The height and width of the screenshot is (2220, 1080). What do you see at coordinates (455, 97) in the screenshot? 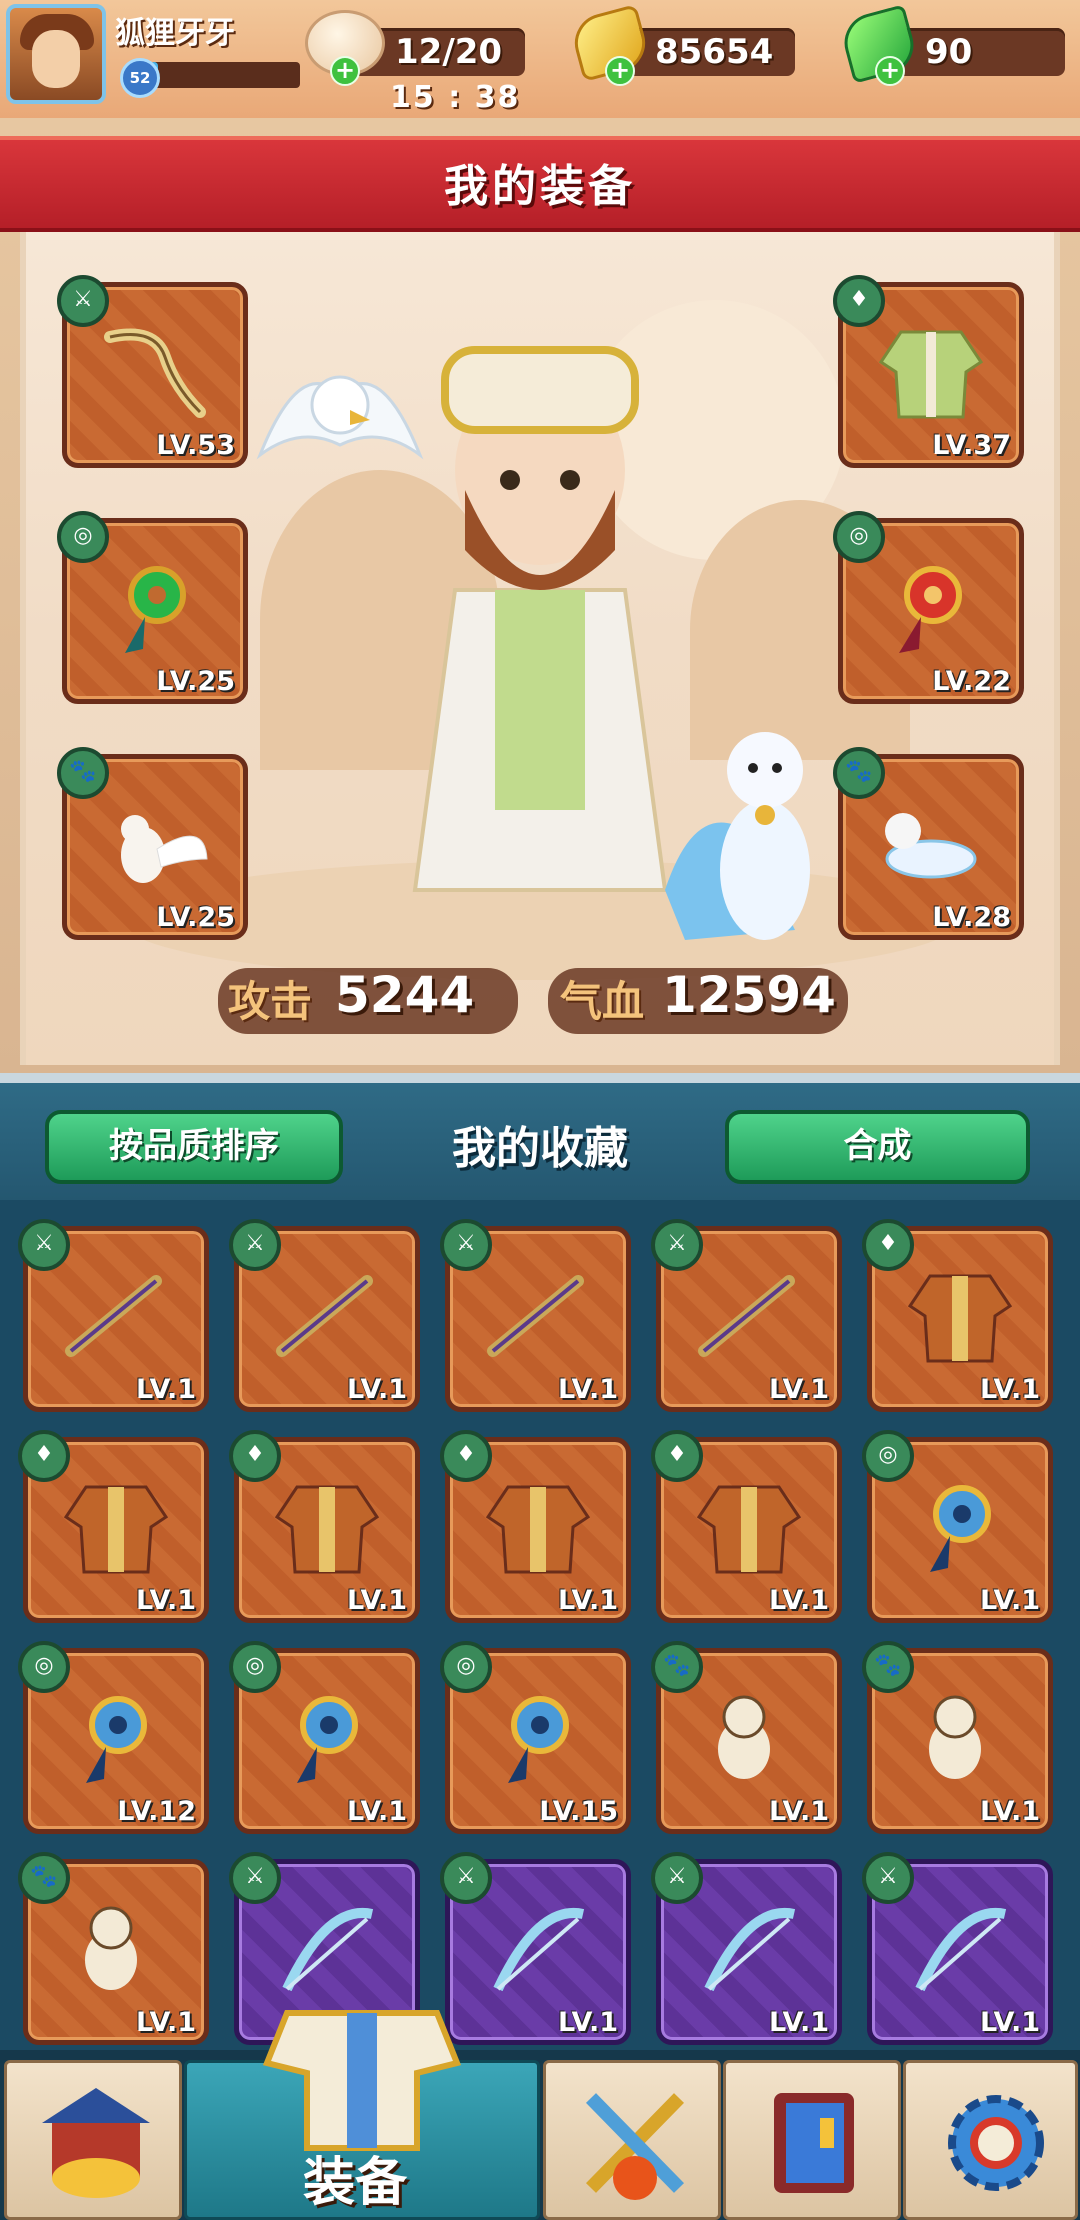
I see `energy-timer: 15 : 38` at bounding box center [455, 97].